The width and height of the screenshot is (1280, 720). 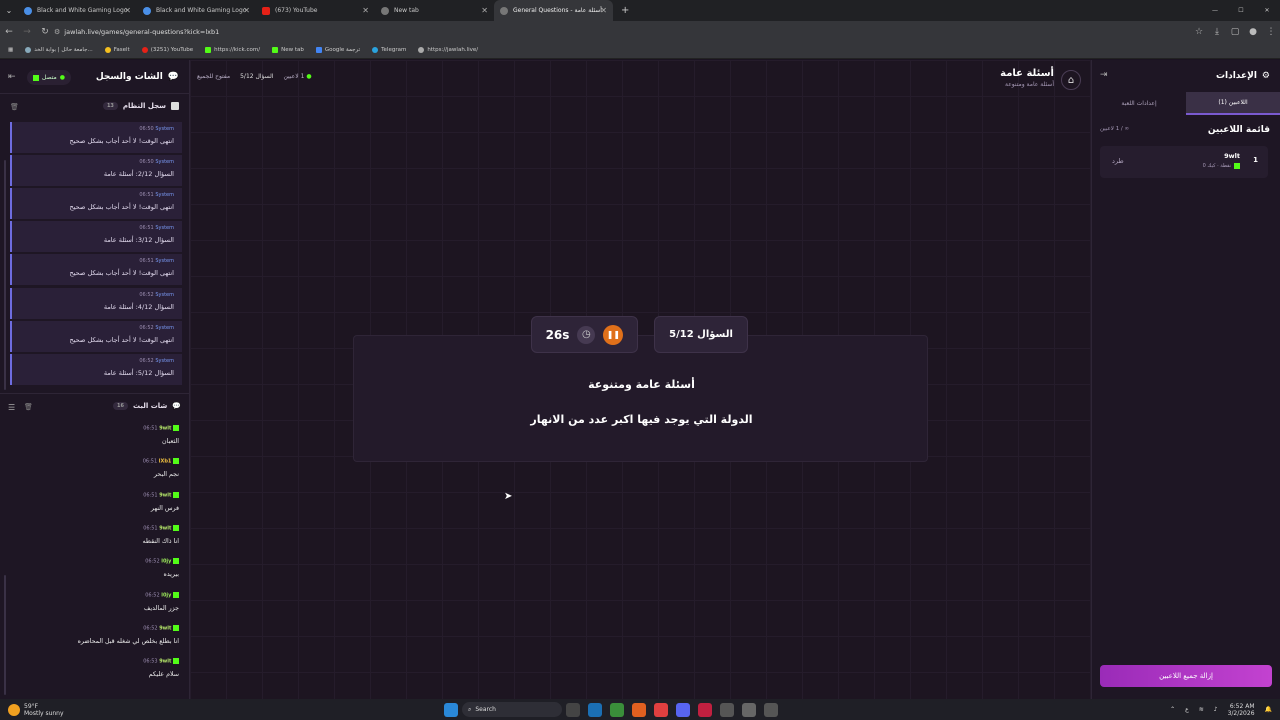 What do you see at coordinates (1271, 32) in the screenshot?
I see `menu-icon: ⋮` at bounding box center [1271, 32].